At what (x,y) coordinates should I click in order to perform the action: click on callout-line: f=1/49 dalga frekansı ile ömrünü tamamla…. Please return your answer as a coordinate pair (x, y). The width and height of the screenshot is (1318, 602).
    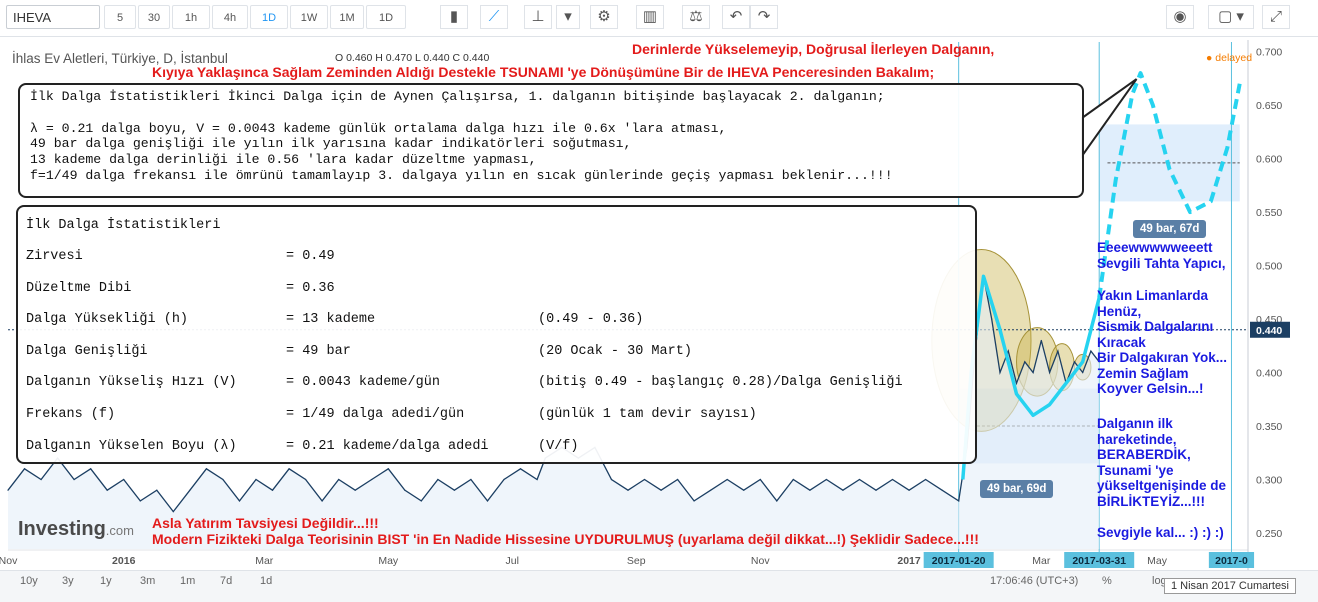
    Looking at the image, I should click on (461, 175).